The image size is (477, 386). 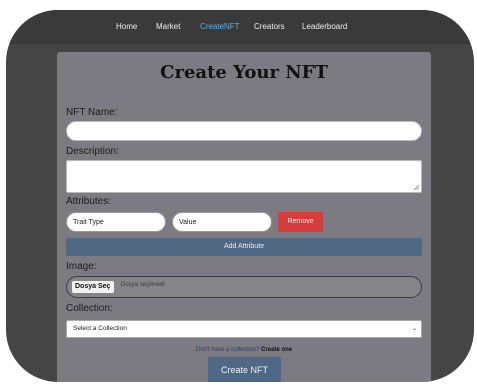 I want to click on no-collection-hint: Don't have a collection? Create one, so click(x=244, y=350).